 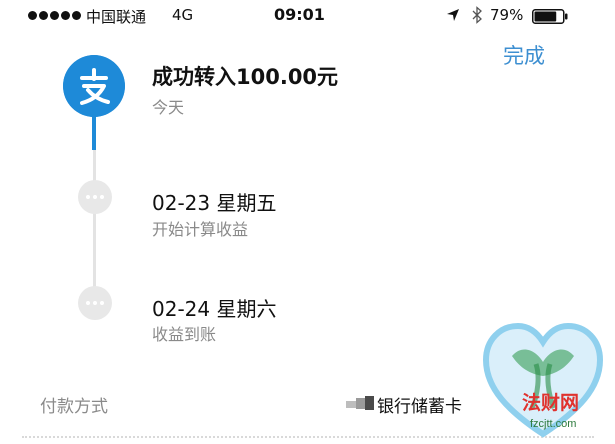 I want to click on signal-strength-icon, so click(x=54, y=15).